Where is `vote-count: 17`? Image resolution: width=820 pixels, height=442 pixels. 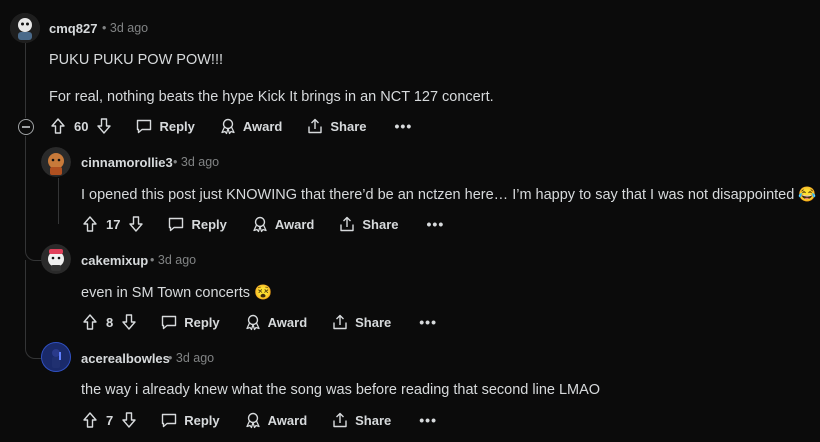
vote-count: 17 is located at coordinates (113, 224).